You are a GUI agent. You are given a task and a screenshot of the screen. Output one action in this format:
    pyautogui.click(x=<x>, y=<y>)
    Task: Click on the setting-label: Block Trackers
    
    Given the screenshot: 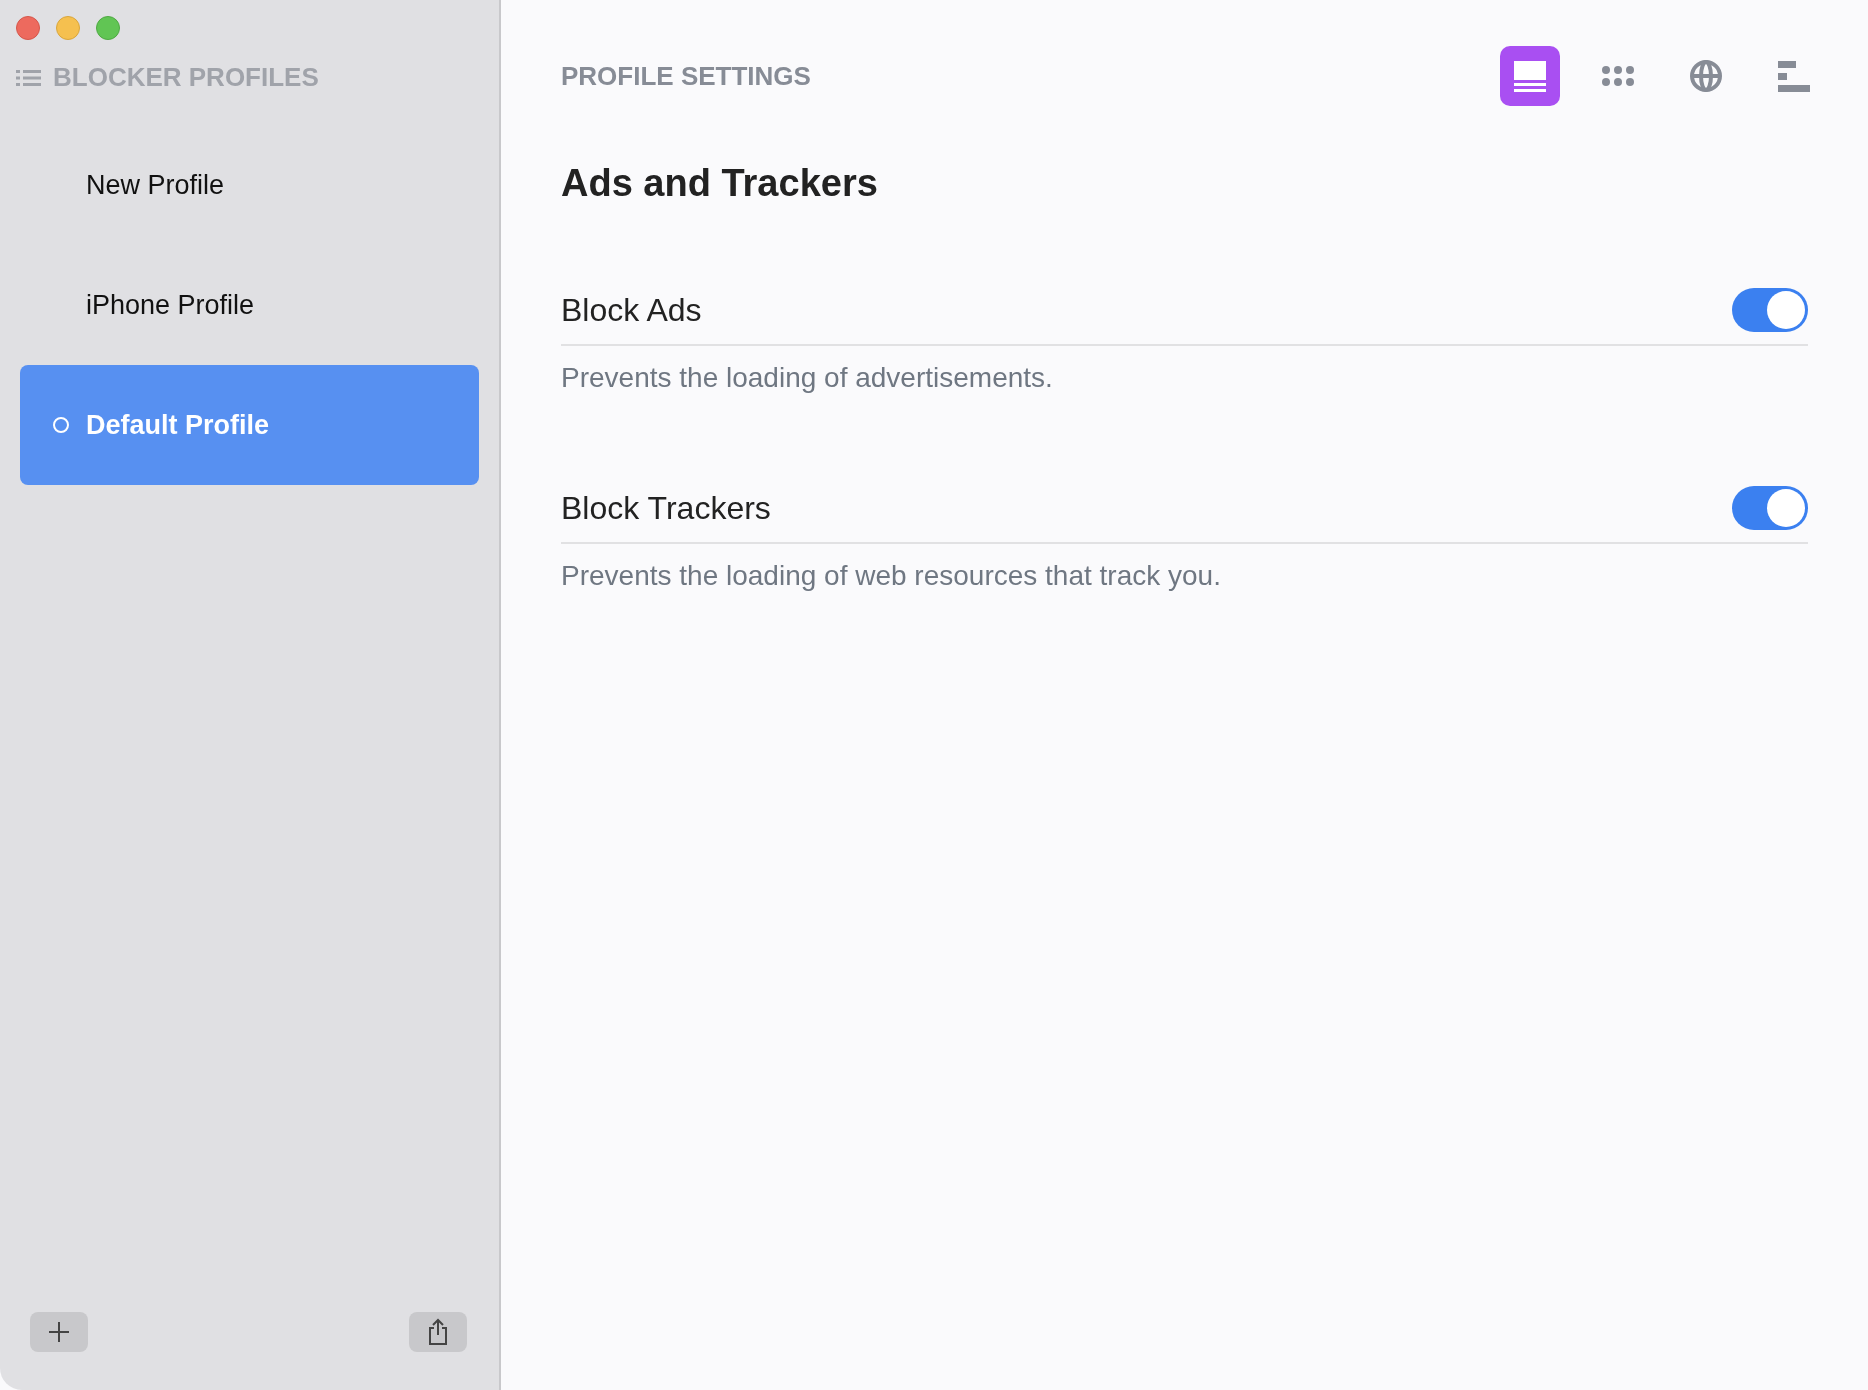 What is the action you would take?
    pyautogui.click(x=666, y=508)
    